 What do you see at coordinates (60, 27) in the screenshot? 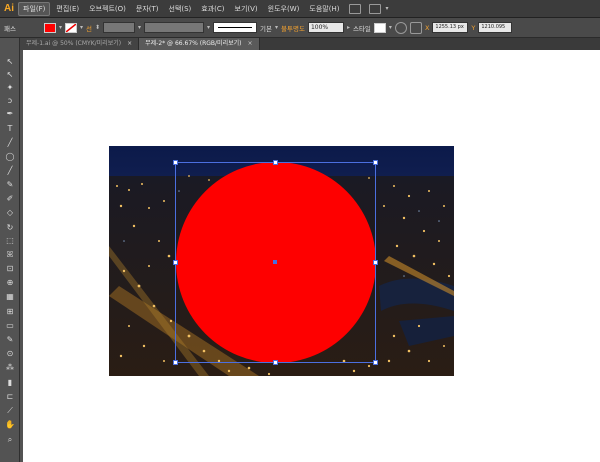
I see `fill-dropdown-icon: ▾` at bounding box center [60, 27].